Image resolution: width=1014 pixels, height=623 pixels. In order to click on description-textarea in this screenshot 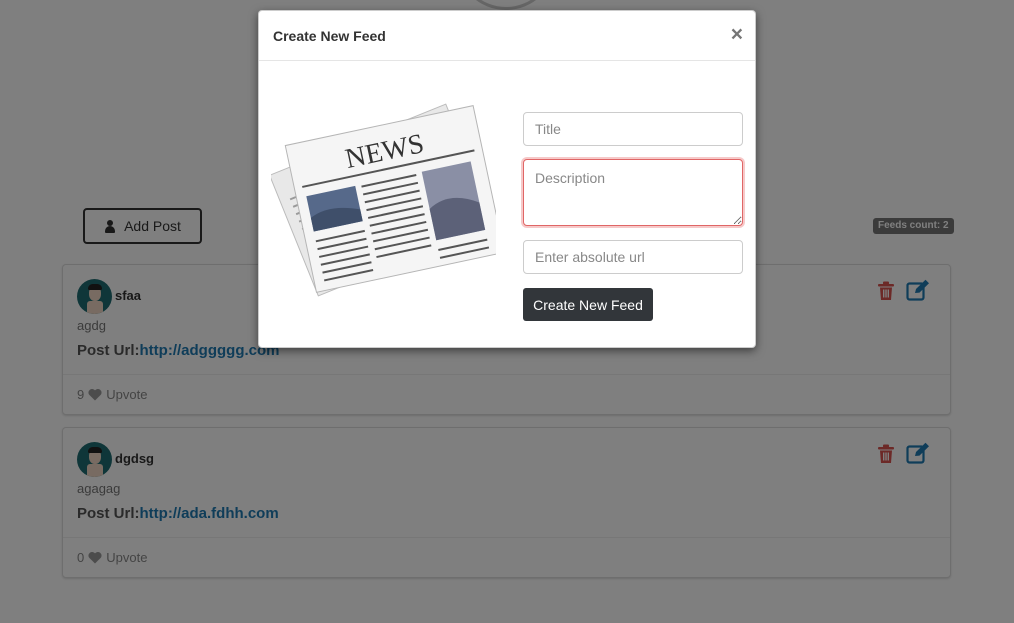, I will do `click(633, 192)`.